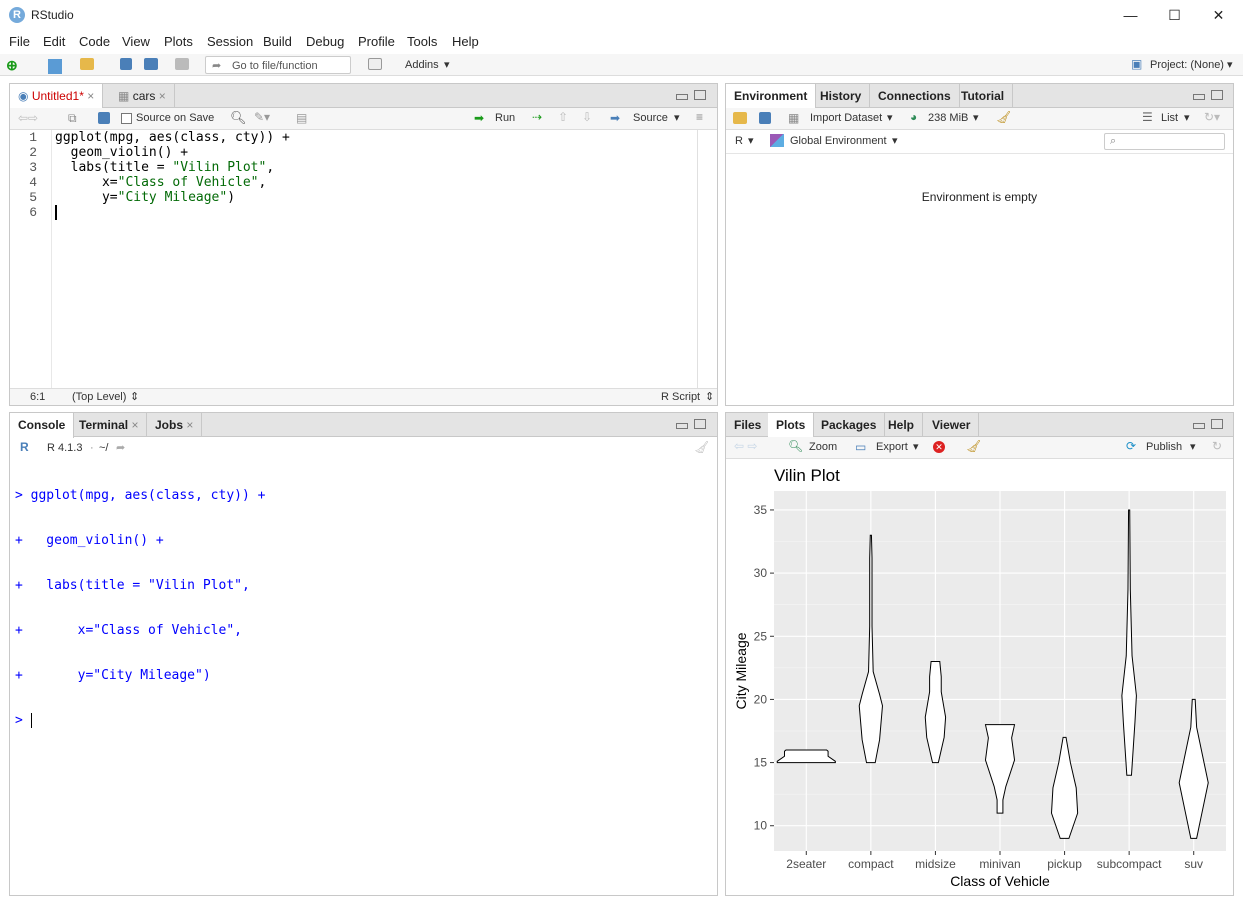 This screenshot has height=904, width=1243. What do you see at coordinates (375, 65) in the screenshot?
I see `grid-layout-icon` at bounding box center [375, 65].